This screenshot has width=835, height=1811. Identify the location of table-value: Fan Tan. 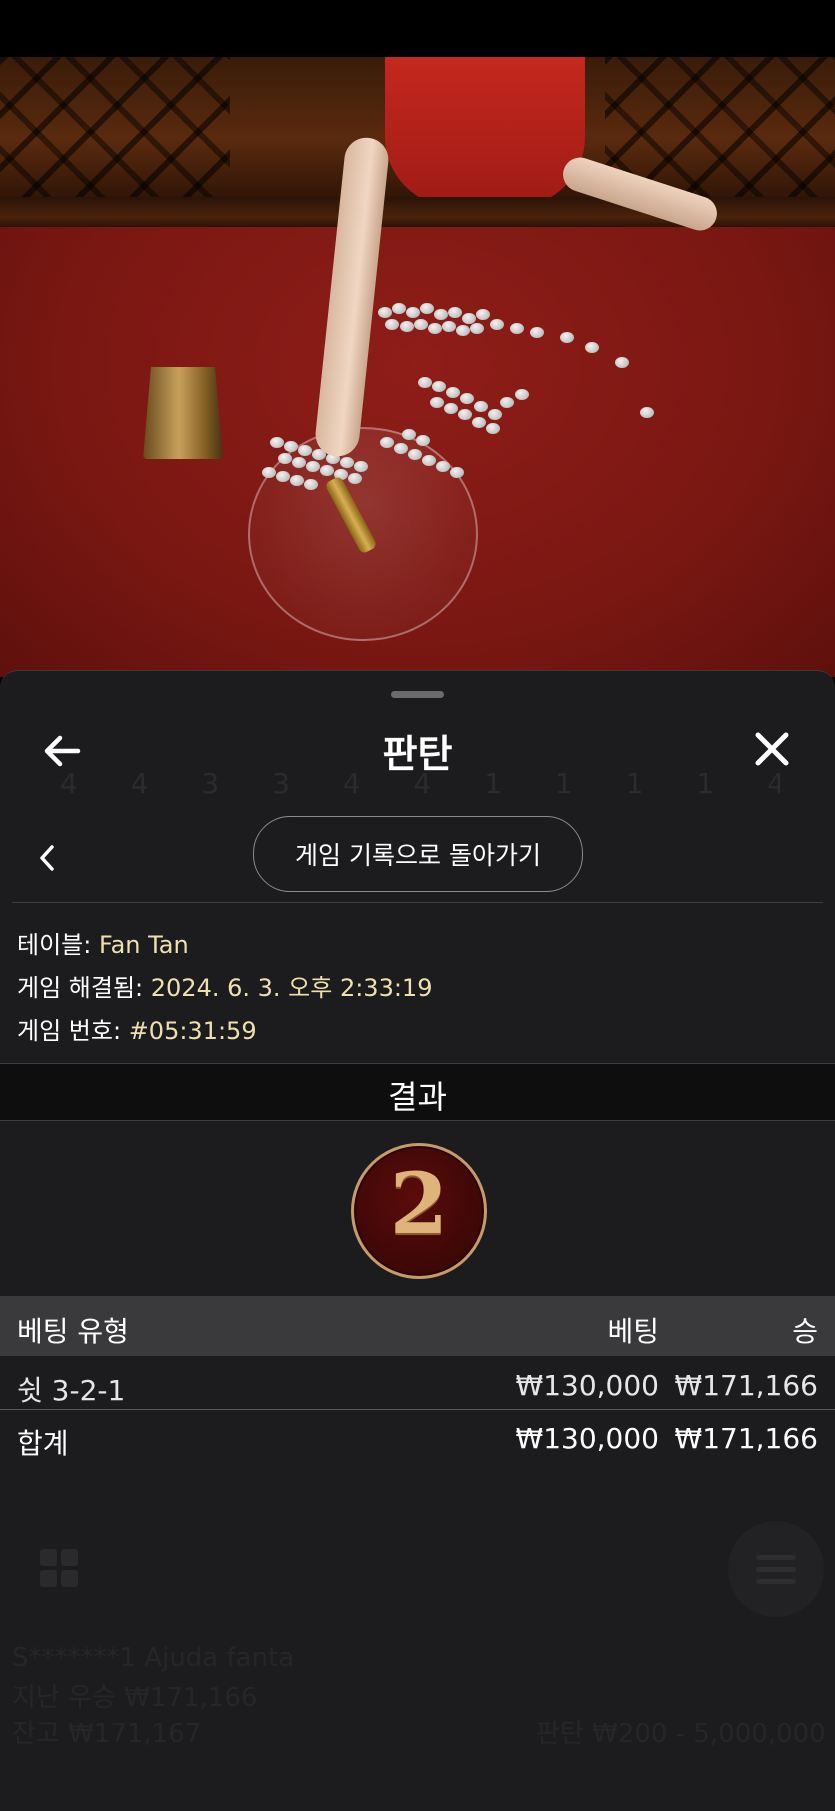
(143, 945).